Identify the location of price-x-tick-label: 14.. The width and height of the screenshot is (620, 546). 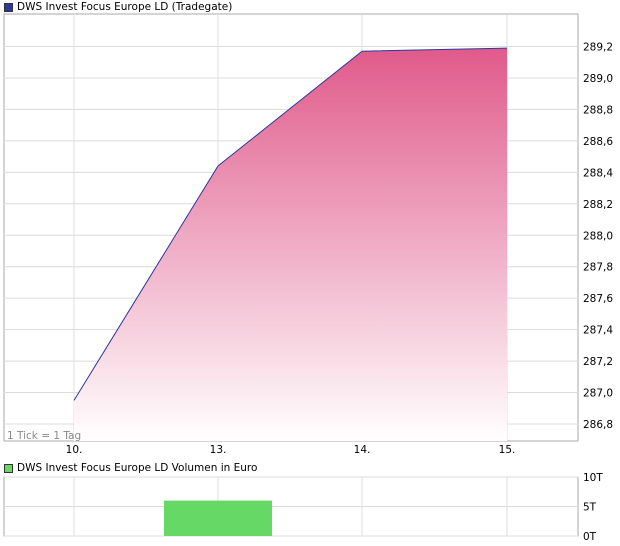
(362, 450).